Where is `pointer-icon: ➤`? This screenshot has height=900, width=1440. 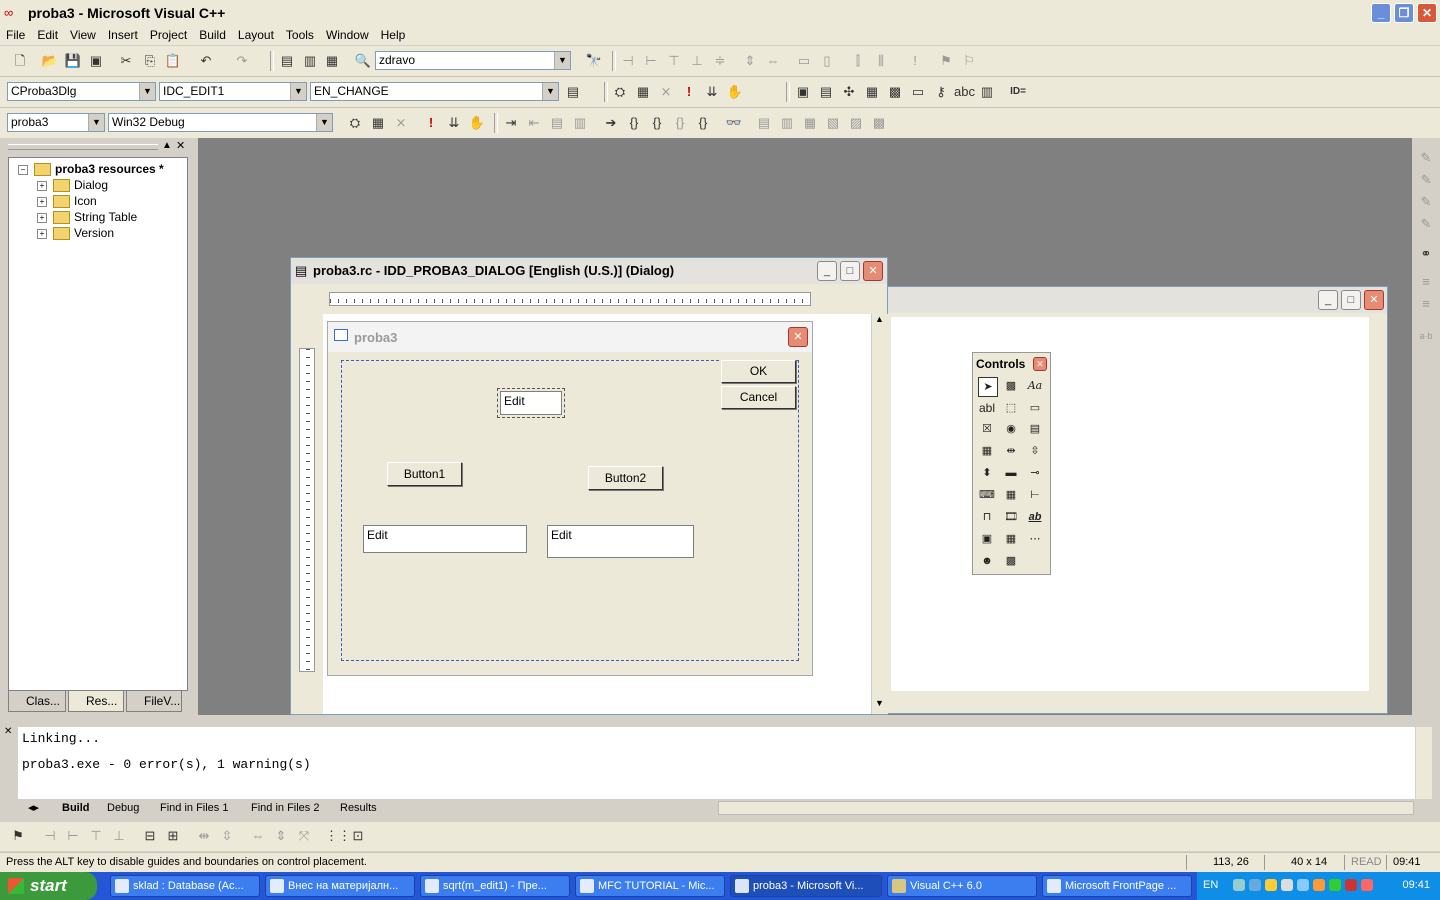
pointer-icon: ➤ is located at coordinates (988, 387).